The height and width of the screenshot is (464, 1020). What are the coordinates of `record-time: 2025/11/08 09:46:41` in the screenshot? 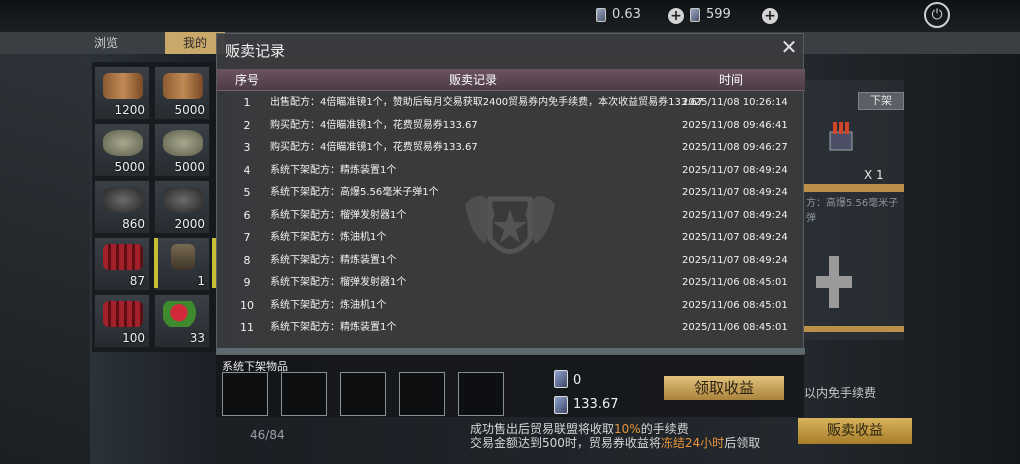 It's located at (735, 125).